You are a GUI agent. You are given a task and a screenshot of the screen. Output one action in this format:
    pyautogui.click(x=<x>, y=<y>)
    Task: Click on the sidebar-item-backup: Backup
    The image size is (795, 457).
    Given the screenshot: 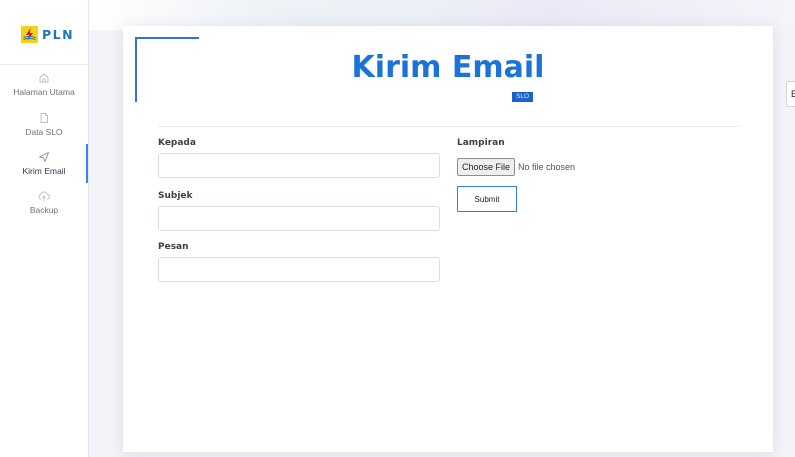 What is the action you would take?
    pyautogui.click(x=44, y=210)
    